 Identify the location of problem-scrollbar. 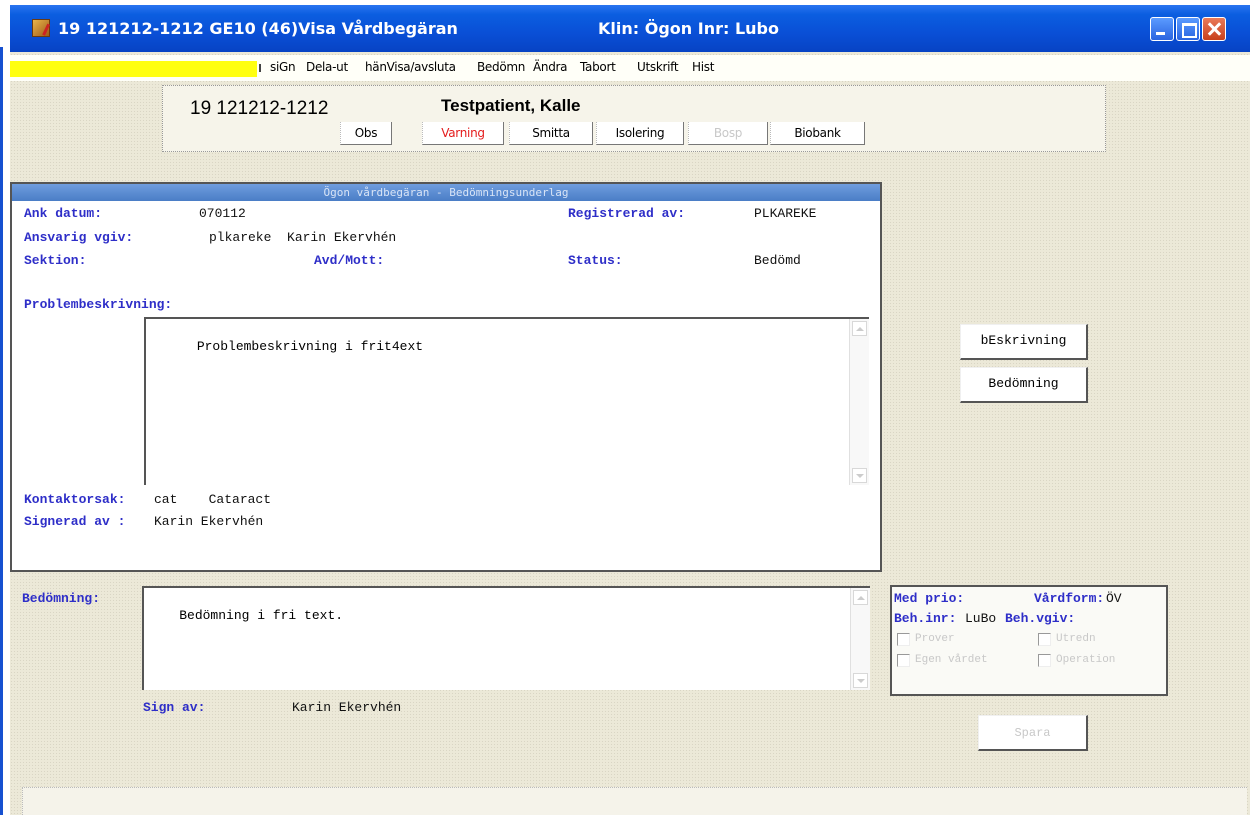
(859, 402).